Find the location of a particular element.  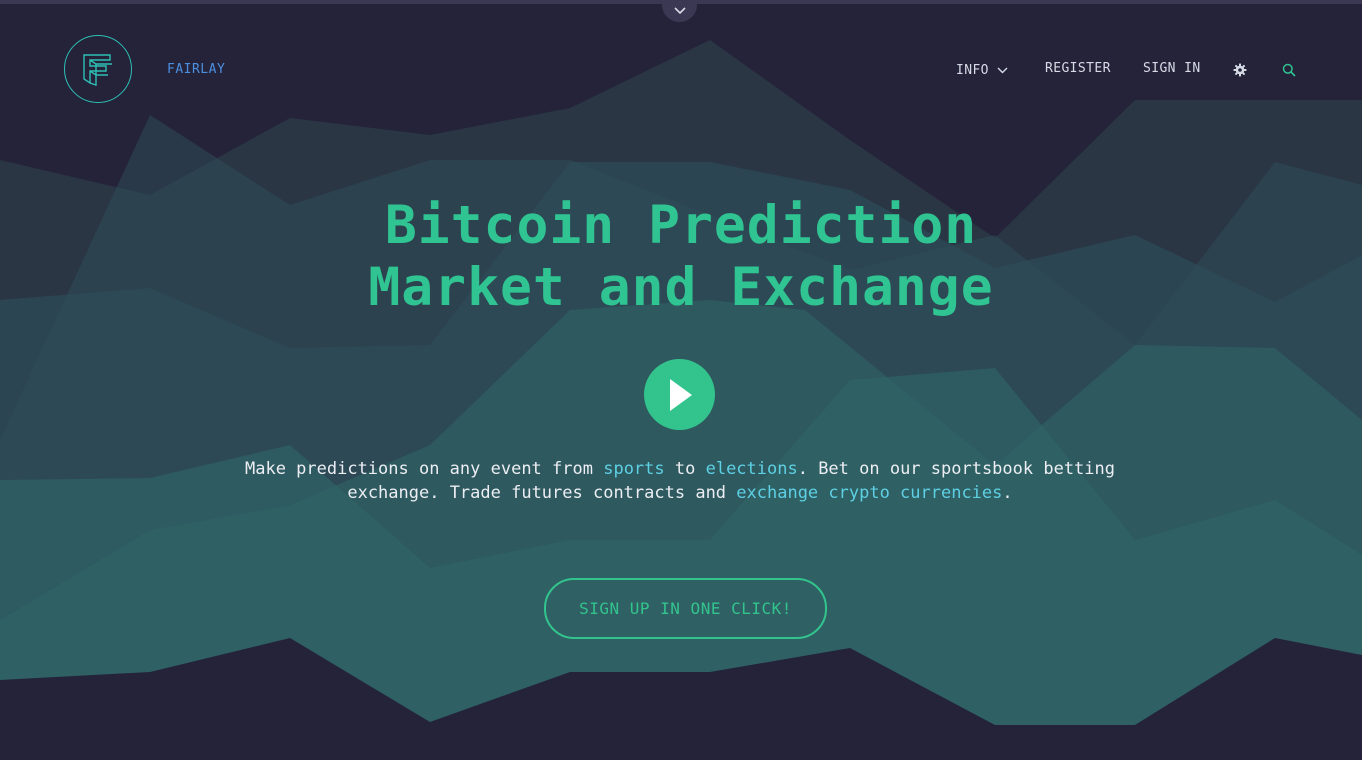

elections-link: elections is located at coordinates (752, 469).